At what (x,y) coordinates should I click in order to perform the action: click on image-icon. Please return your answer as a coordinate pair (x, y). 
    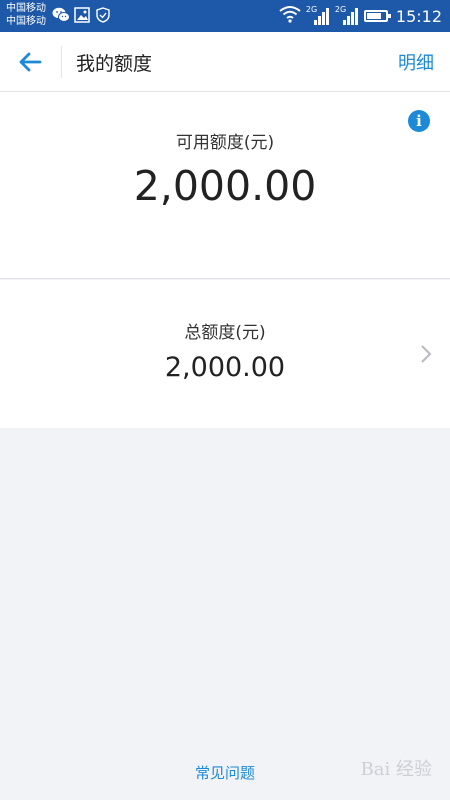
    Looking at the image, I should click on (82, 17).